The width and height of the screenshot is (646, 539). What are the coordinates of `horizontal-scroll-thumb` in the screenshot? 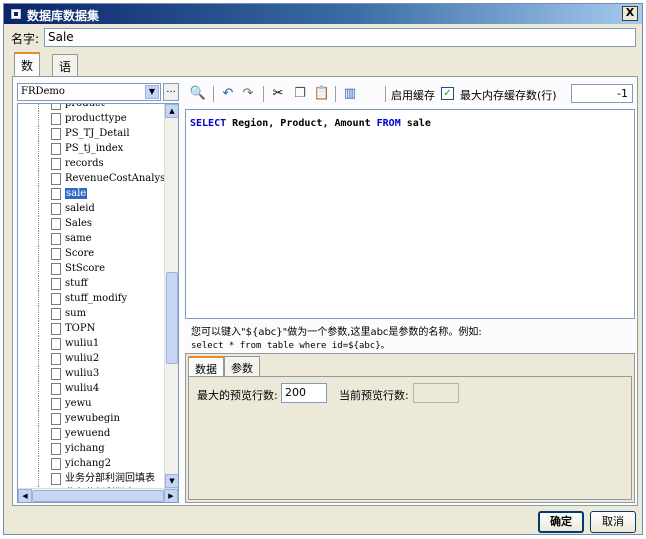 It's located at (98, 496).